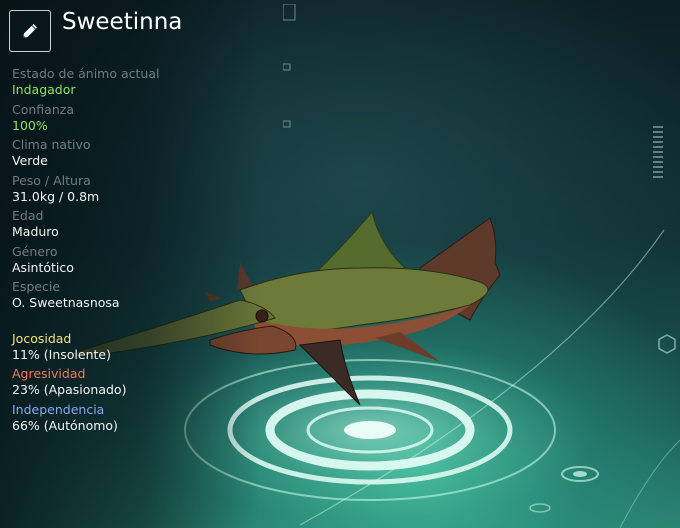  What do you see at coordinates (127, 295) in the screenshot?
I see `stat-species: Especie O. Sweetnasnosa` at bounding box center [127, 295].